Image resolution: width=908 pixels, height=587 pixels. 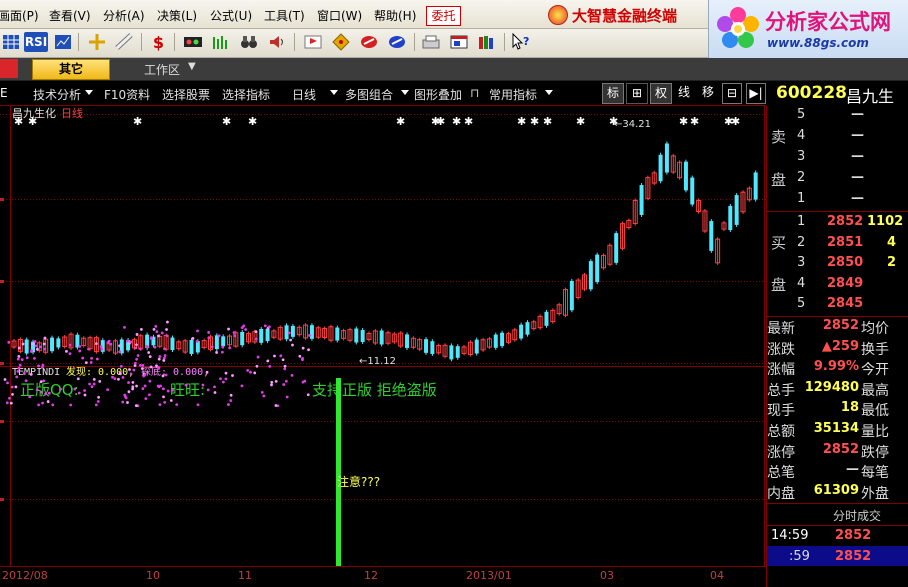 What do you see at coordinates (220, 42) in the screenshot?
I see `bars-icon` at bounding box center [220, 42].